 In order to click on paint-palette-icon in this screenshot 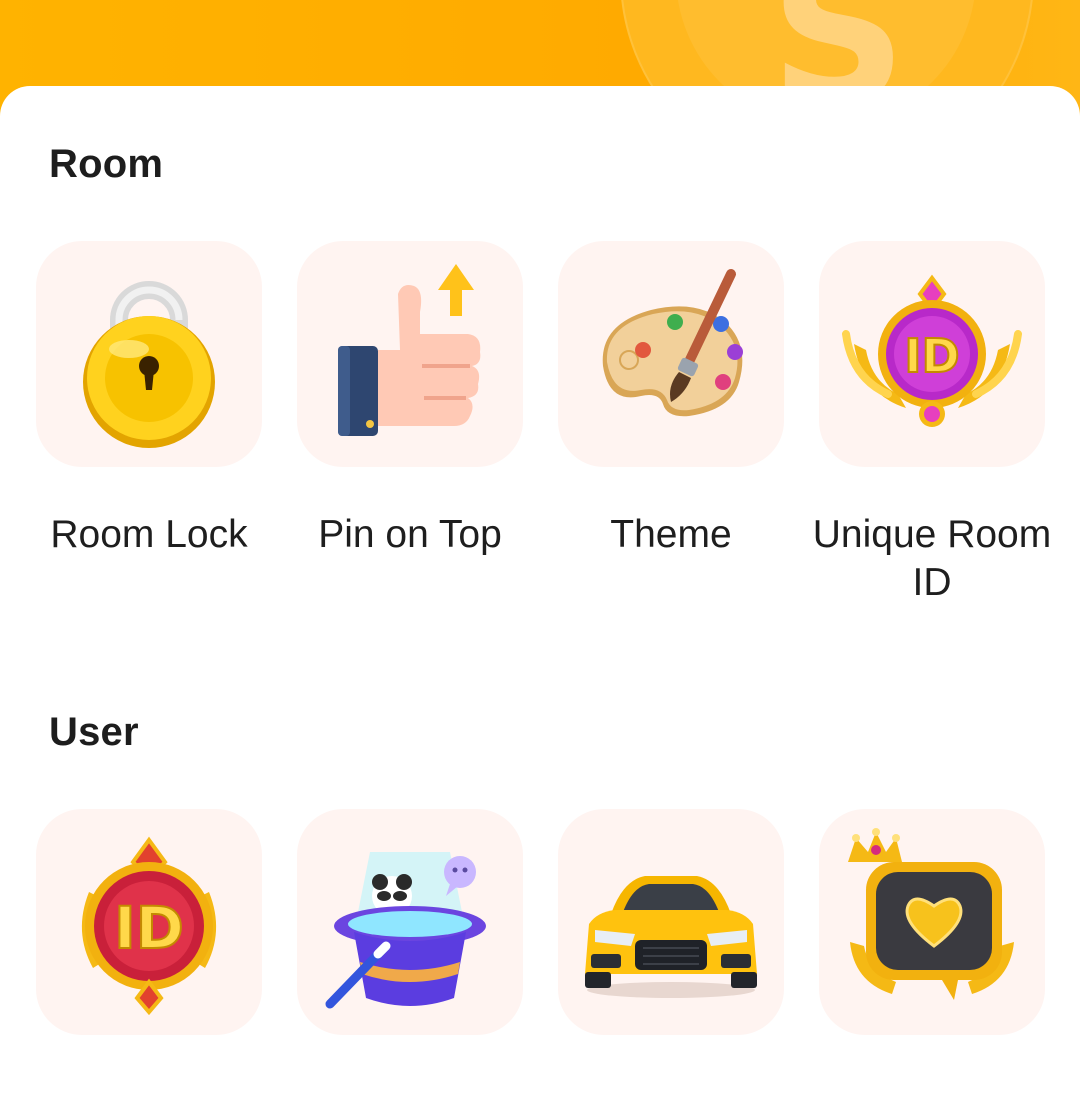, I will do `click(672, 343)`.